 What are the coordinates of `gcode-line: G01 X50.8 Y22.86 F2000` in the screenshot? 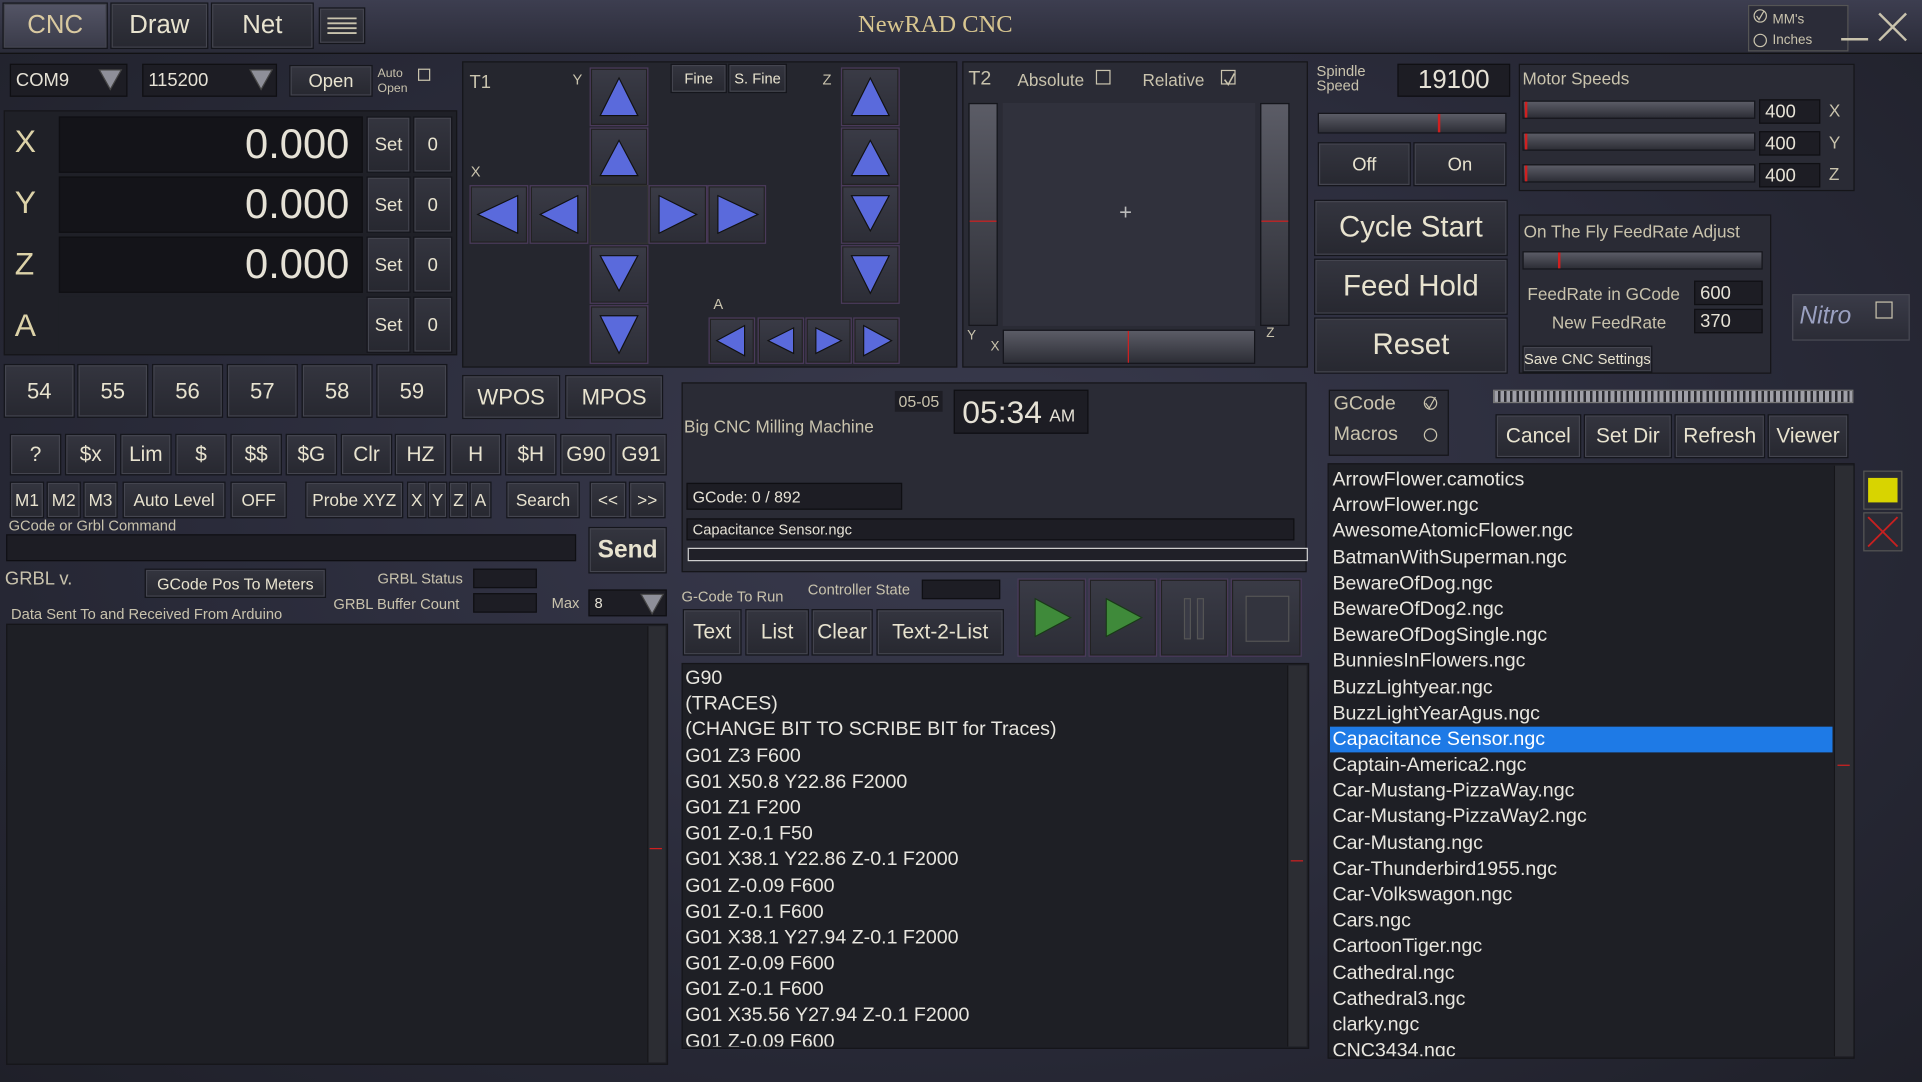 It's located at (984, 782).